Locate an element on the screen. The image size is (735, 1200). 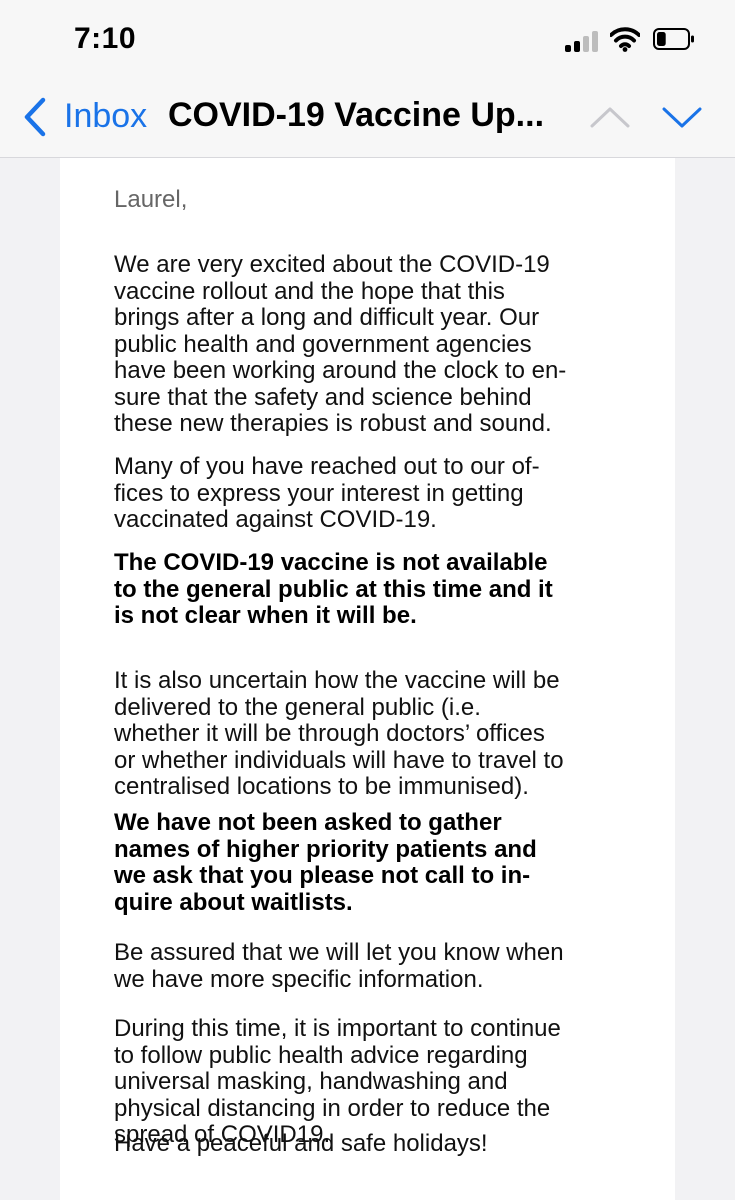
email-paragraph-line: Many of you have reached out to our of- is located at coordinates (327, 466).